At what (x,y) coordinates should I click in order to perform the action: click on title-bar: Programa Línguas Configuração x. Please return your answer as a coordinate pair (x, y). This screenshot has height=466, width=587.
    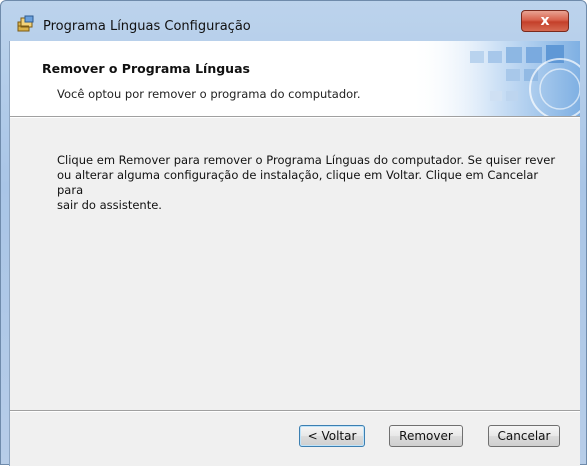
    Looking at the image, I should click on (293, 21).